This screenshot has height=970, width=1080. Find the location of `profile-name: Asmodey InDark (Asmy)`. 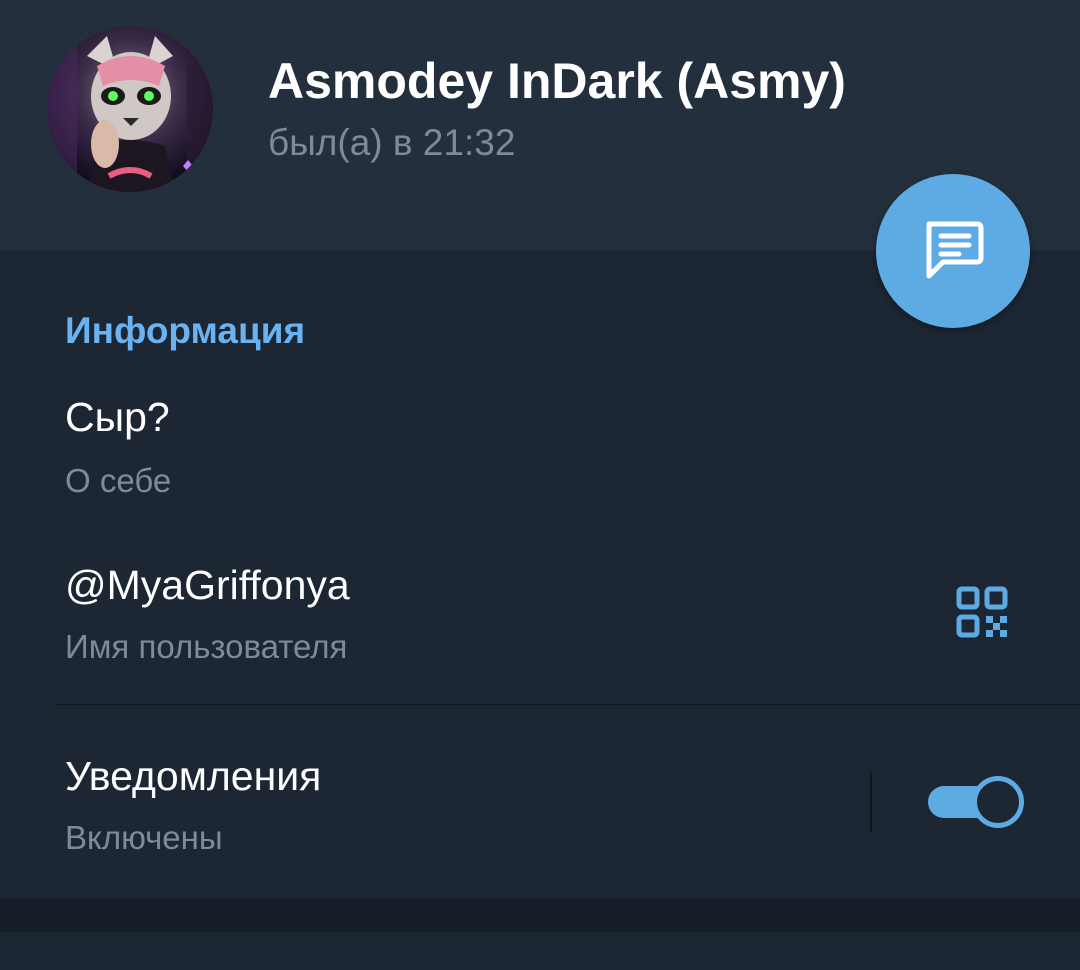

profile-name: Asmodey InDark (Asmy) is located at coordinates (557, 81).